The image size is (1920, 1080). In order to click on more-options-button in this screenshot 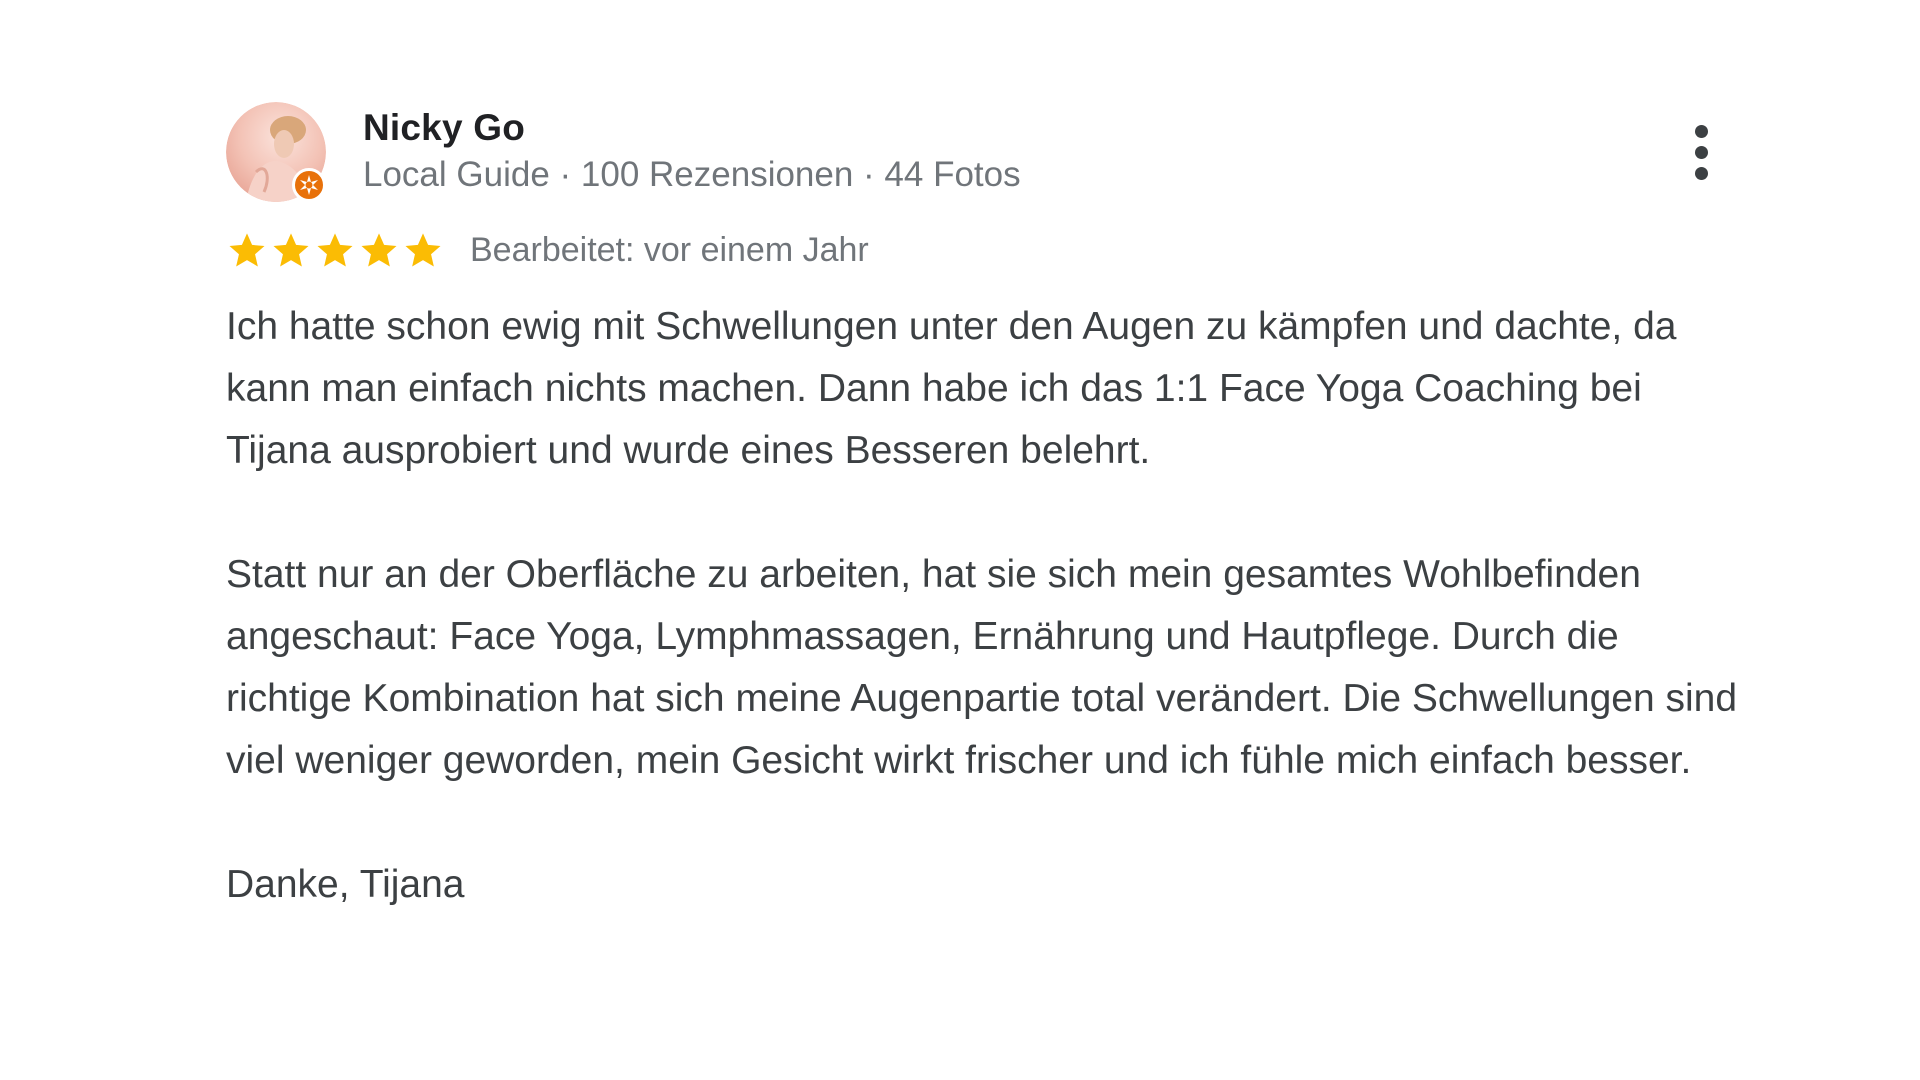, I will do `click(1701, 152)`.